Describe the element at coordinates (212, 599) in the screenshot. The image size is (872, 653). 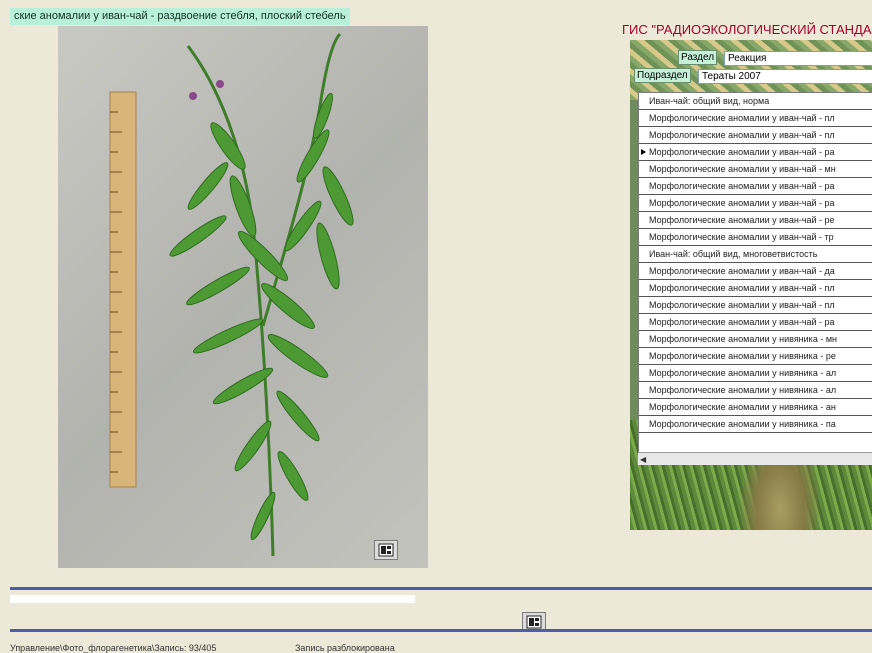
I see `progress-track` at that location.